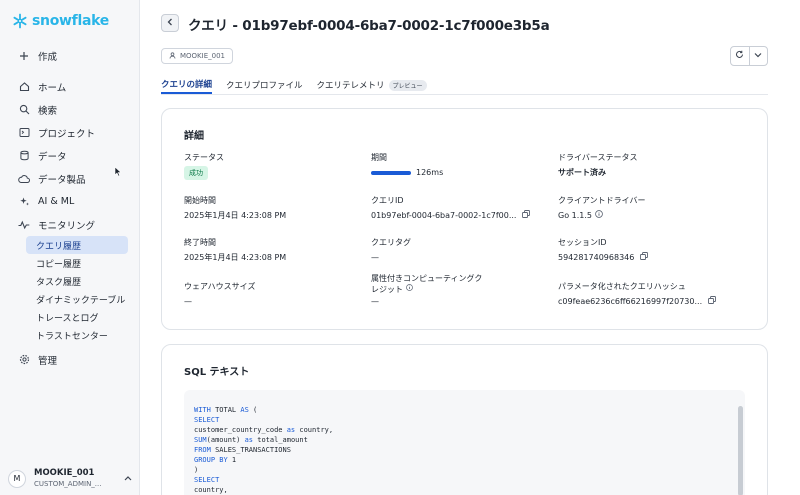  Describe the element at coordinates (582, 242) in the screenshot. I see `session-id-label: セッションID` at that location.